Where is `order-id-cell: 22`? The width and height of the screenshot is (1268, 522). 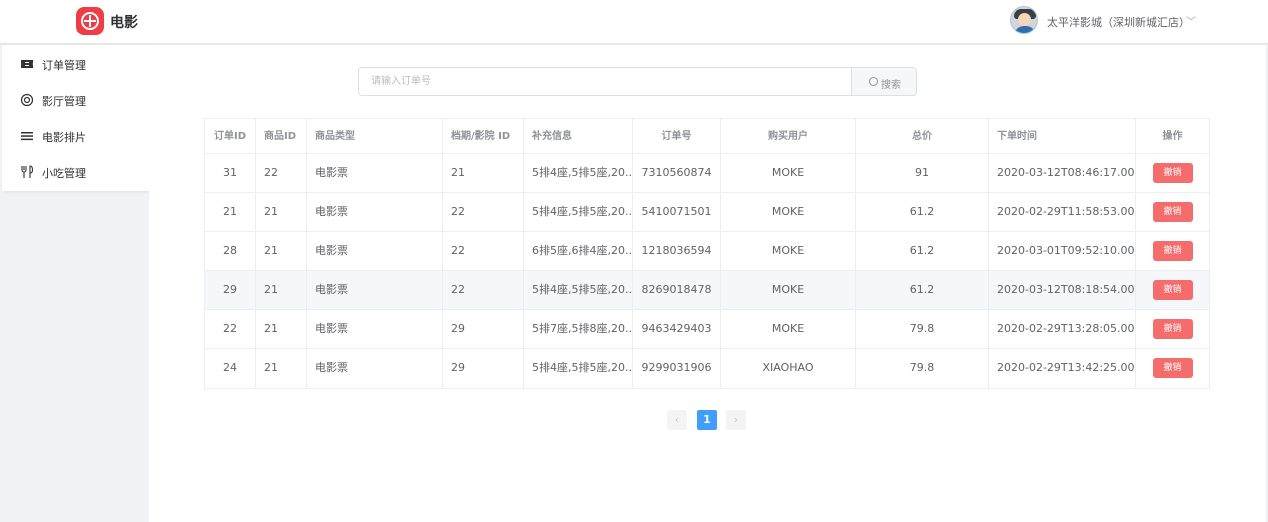 order-id-cell: 22 is located at coordinates (230, 329).